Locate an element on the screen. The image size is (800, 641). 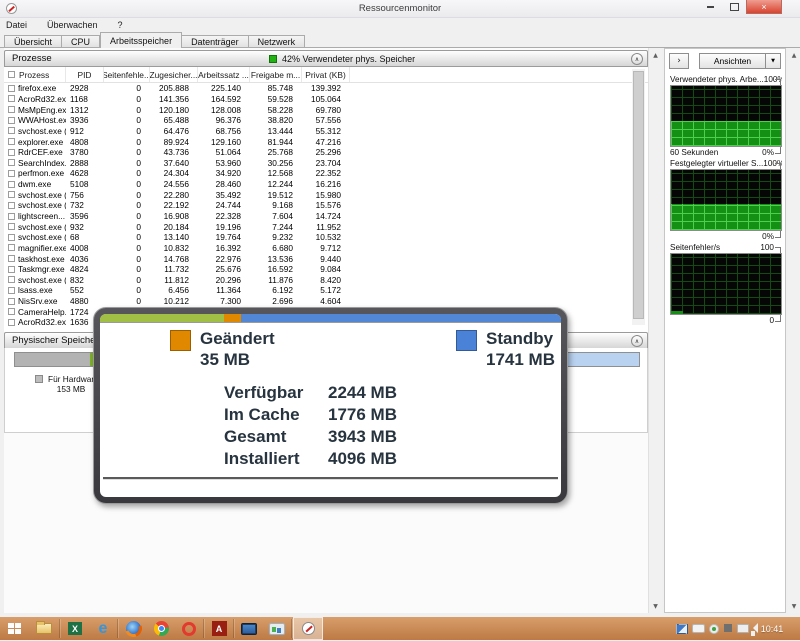
tab-arbeitsspeicher: Arbeitsspeicher is located at coordinates (141, 40).